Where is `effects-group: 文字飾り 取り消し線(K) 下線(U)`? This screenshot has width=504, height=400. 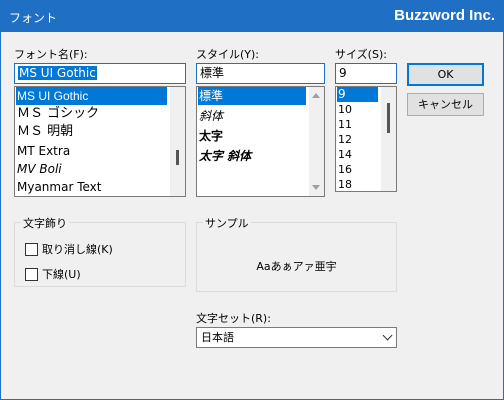
effects-group: 文字飾り 取り消し線(K) 下線(U) is located at coordinates (100, 251).